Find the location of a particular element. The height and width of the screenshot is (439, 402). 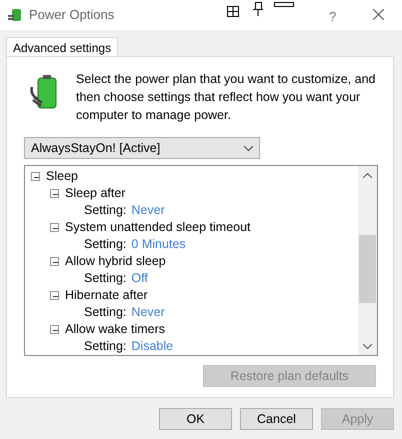

plan-dropdown: AlwaysStayOn! [Active] is located at coordinates (142, 148).